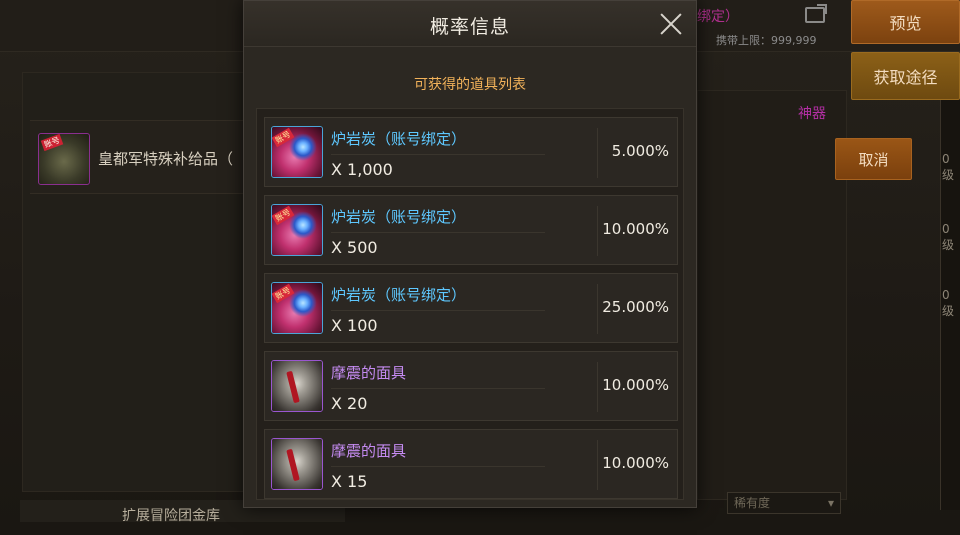  Describe the element at coordinates (349, 481) in the screenshot. I see `item-quantity: X 15` at that location.